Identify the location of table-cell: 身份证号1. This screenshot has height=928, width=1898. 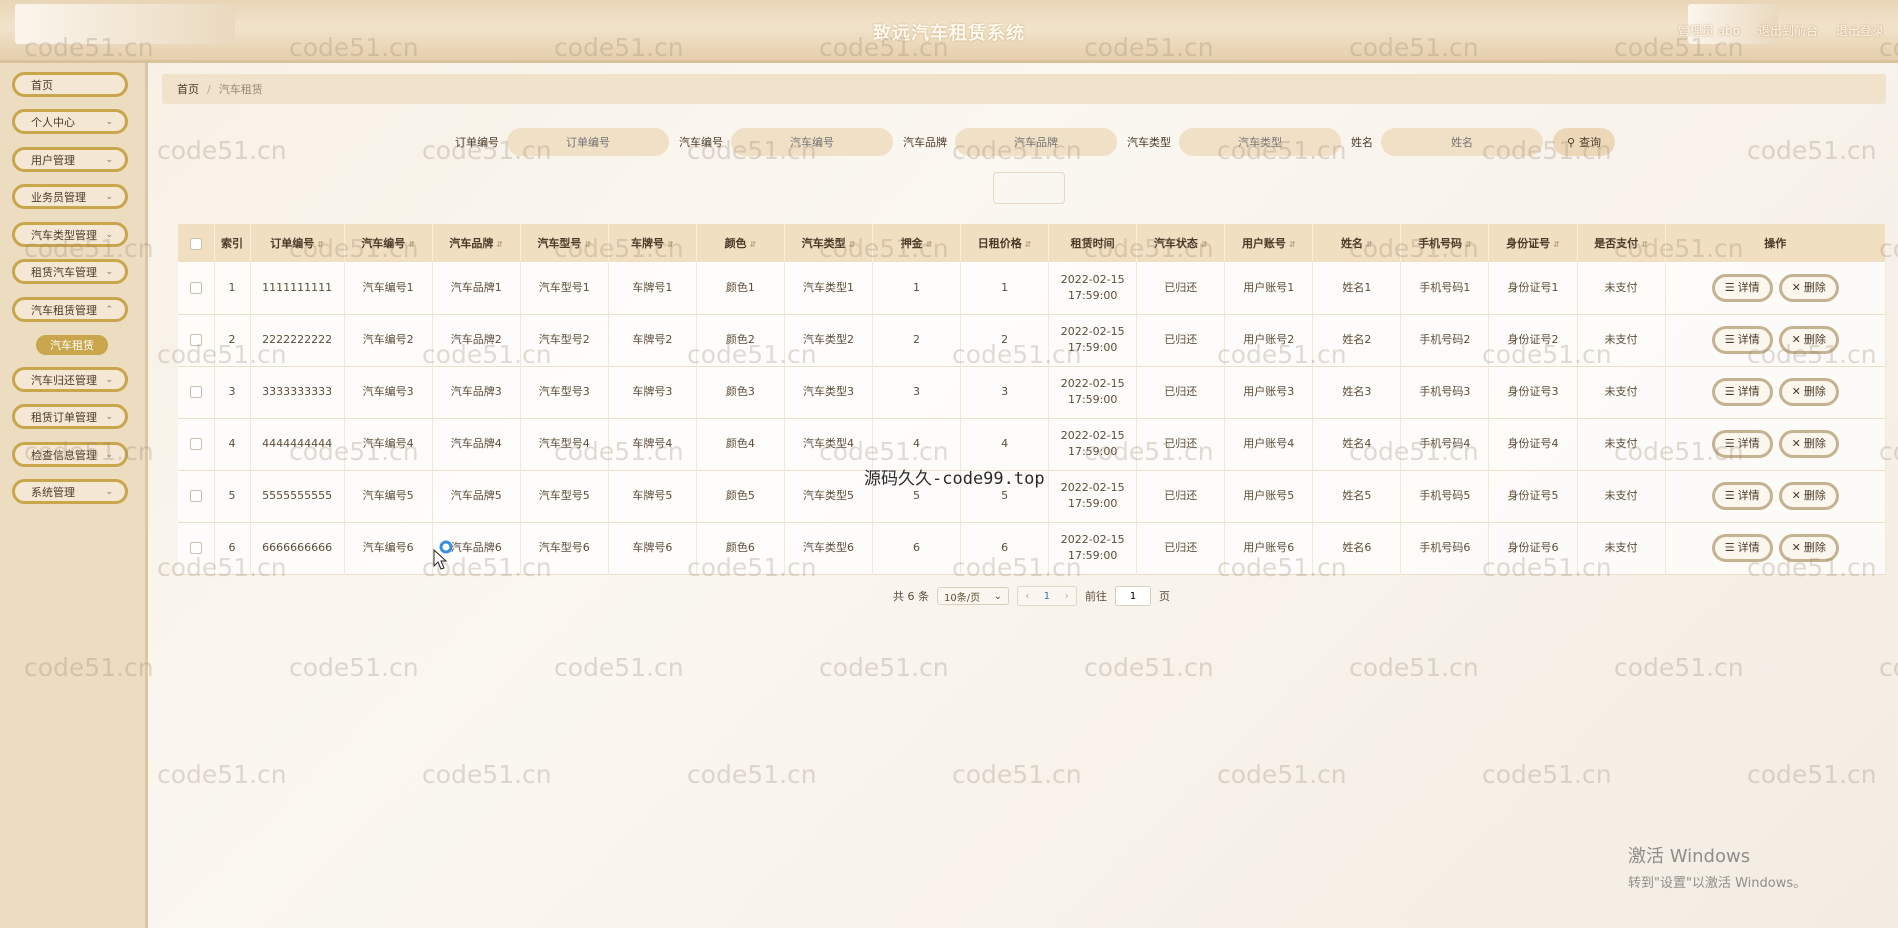
(1533, 288).